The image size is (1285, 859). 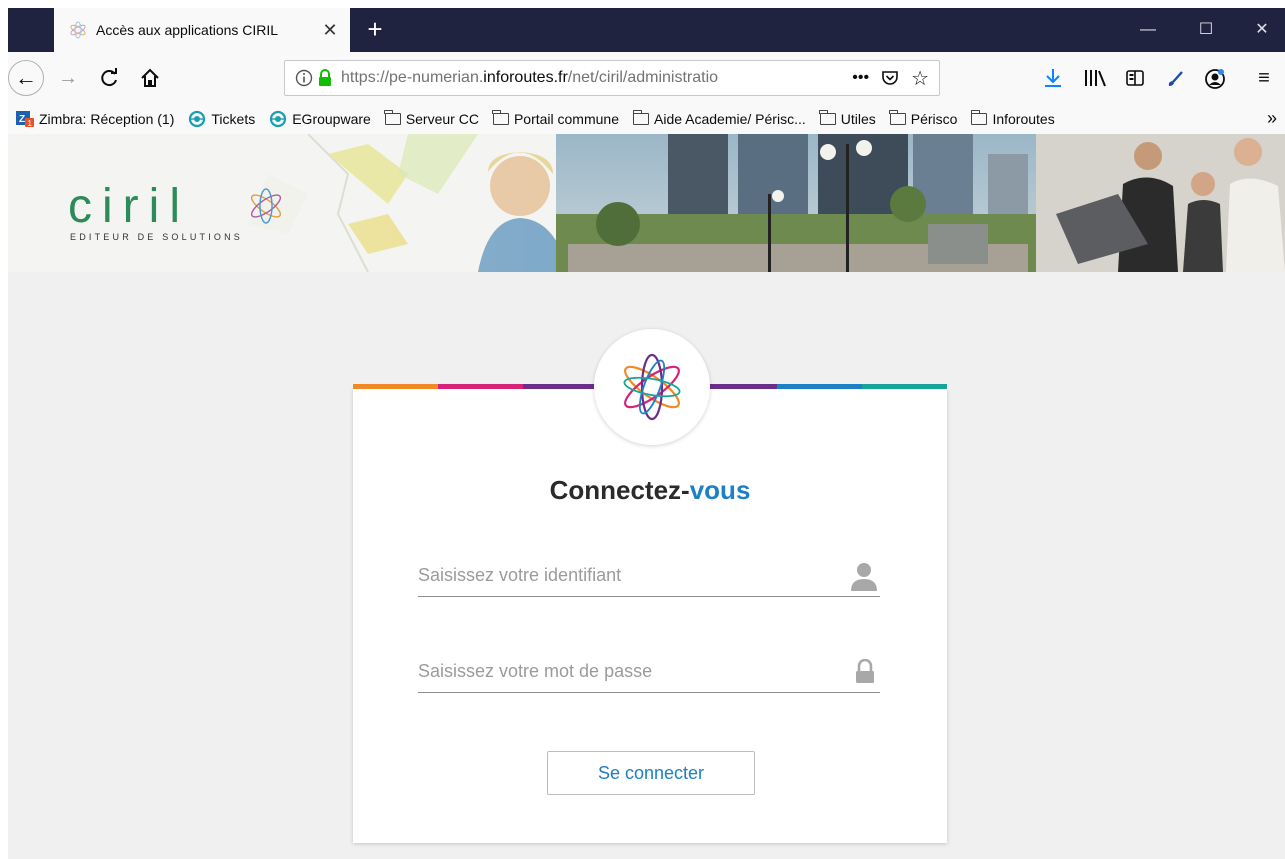 I want to click on svg-text: 1, so click(x=30, y=123).